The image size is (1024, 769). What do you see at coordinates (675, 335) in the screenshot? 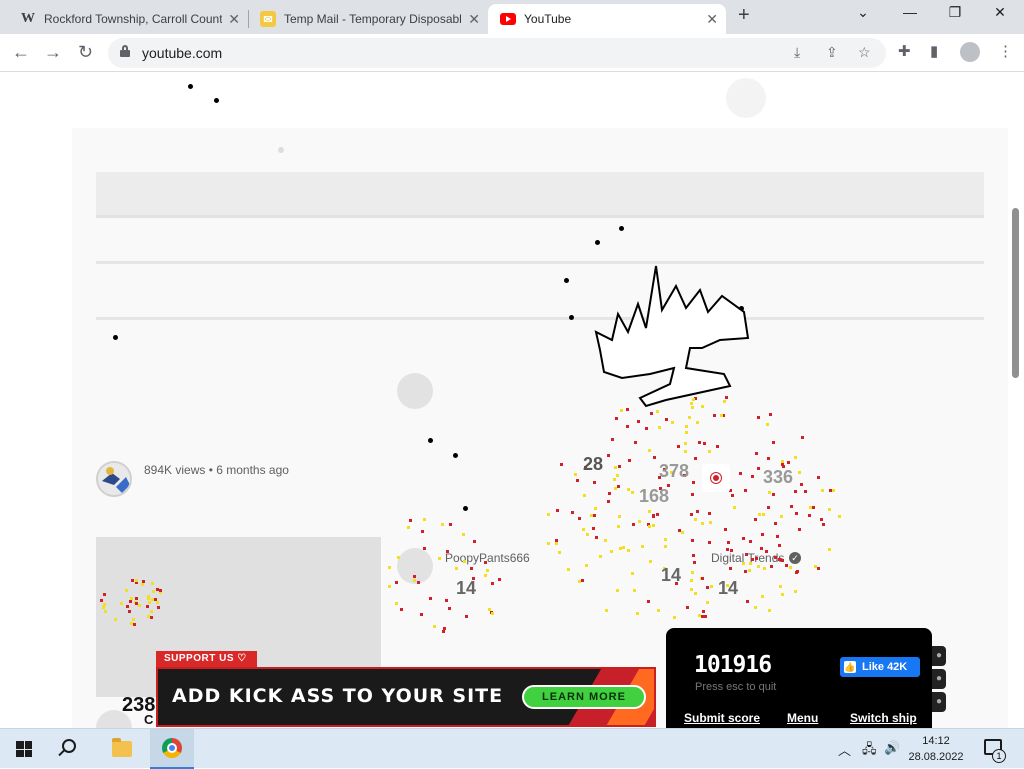
I see `player-spaceship-icon` at bounding box center [675, 335].